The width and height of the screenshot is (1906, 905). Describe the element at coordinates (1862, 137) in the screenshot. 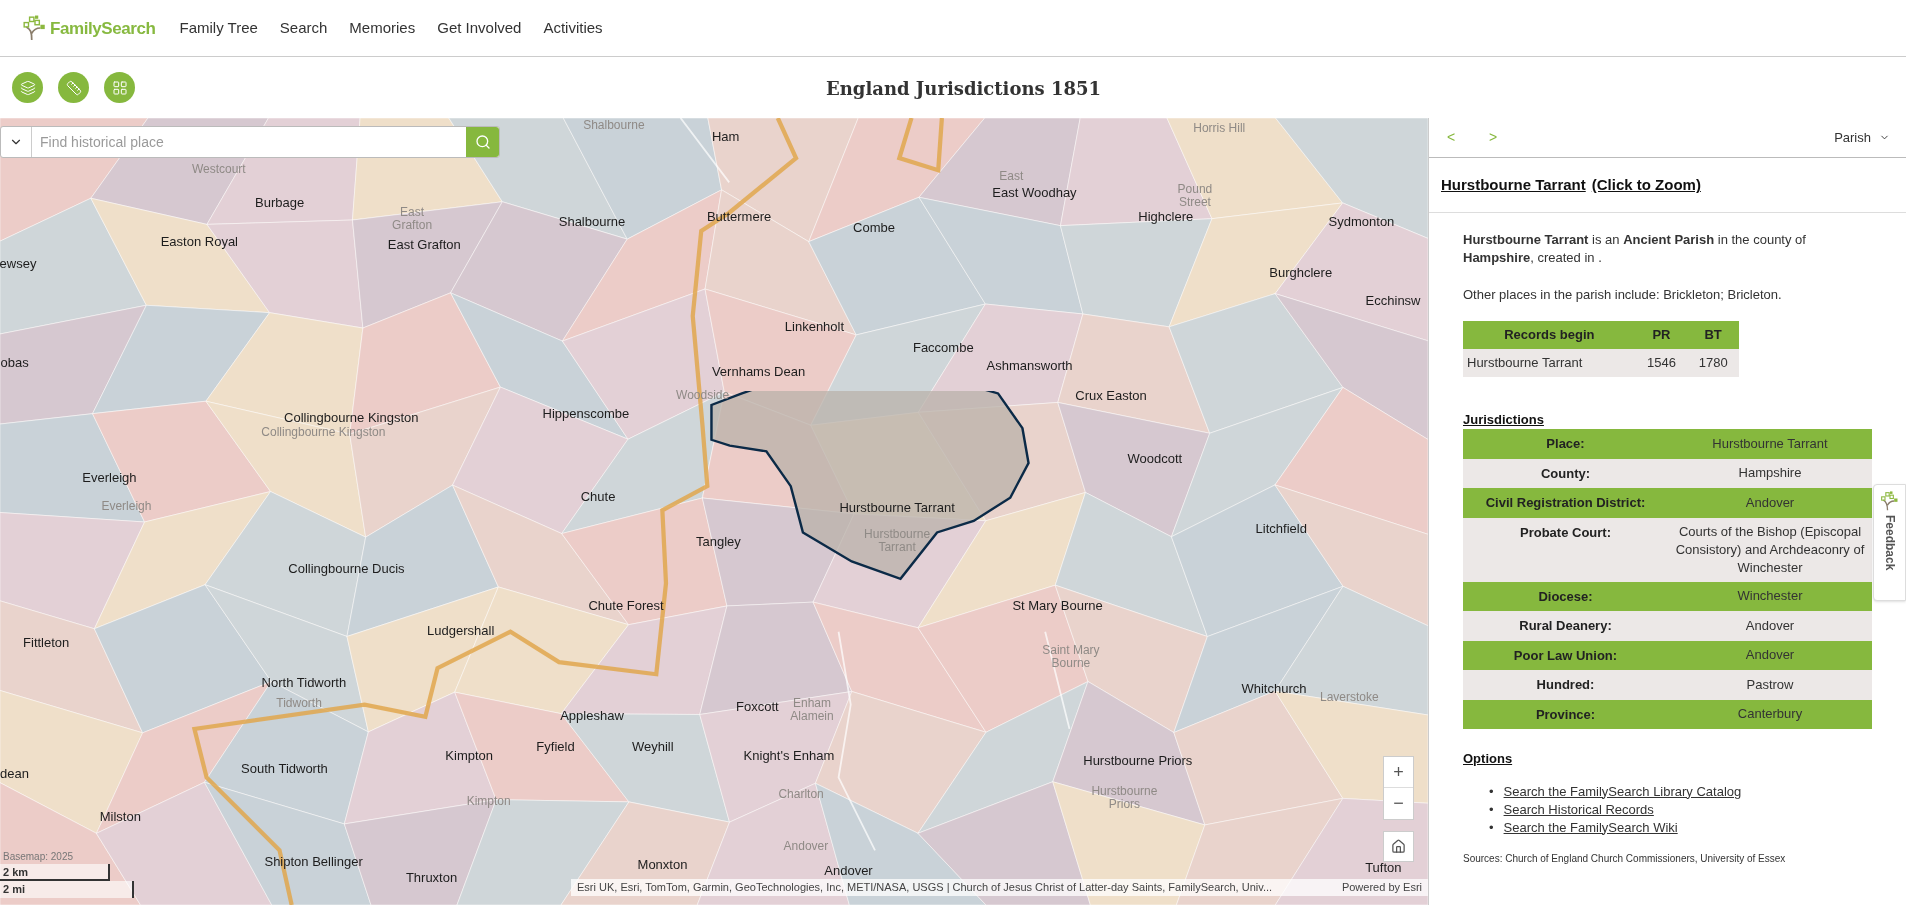

I see `level-dropdown: Parish` at that location.